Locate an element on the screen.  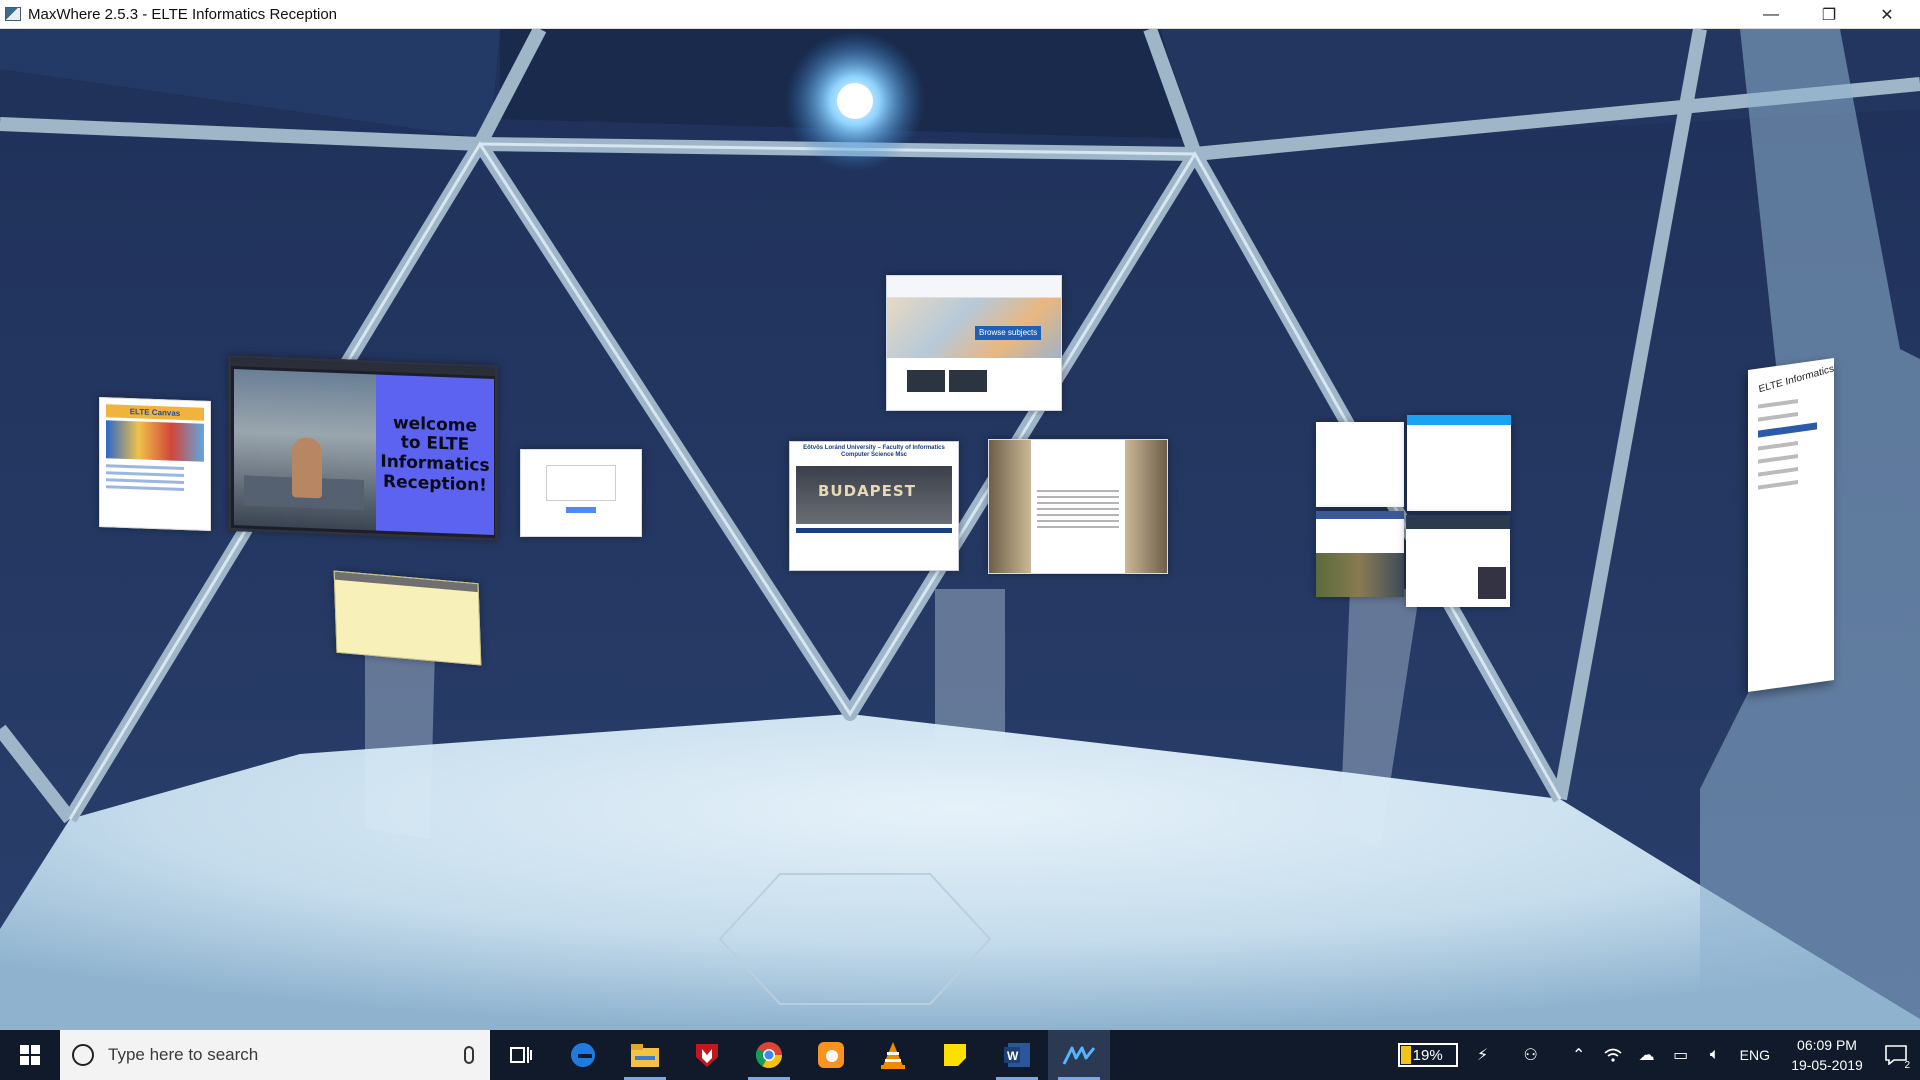
battery-tray-icon: ▭ is located at coordinates (1681, 1055).